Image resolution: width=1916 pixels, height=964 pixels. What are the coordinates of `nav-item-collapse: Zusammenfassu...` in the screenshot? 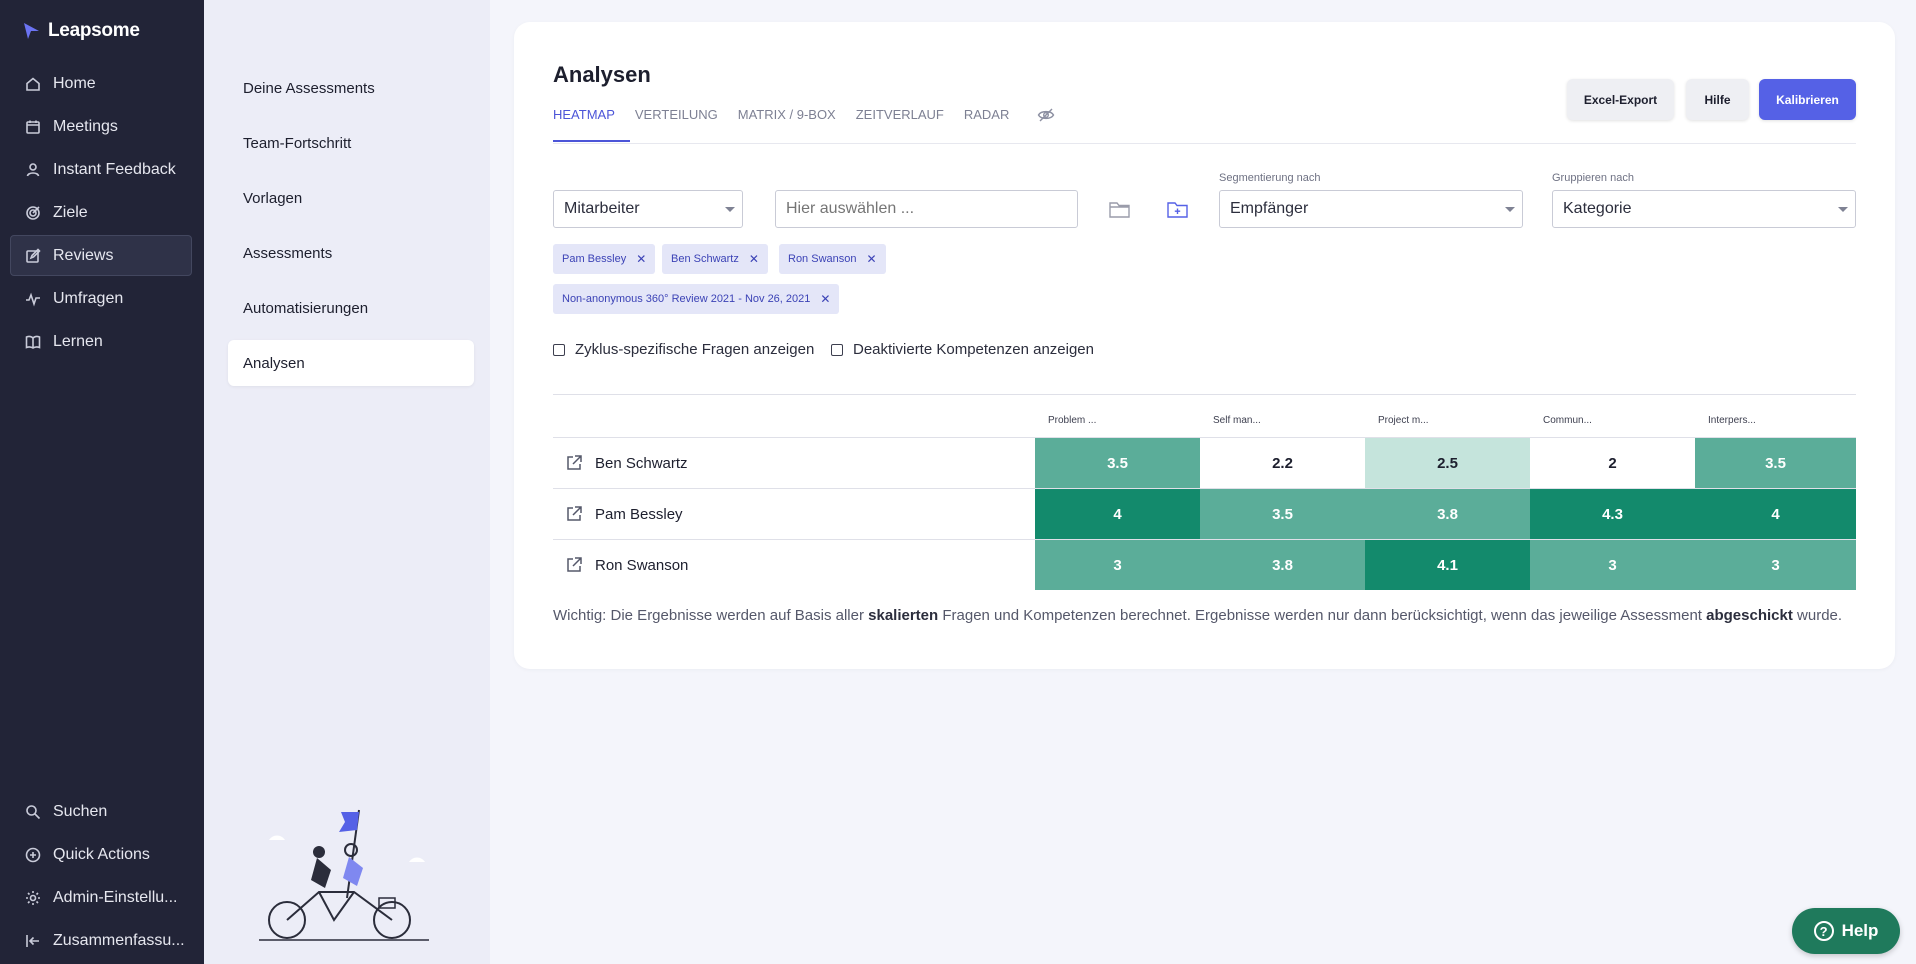 It's located at (101, 940).